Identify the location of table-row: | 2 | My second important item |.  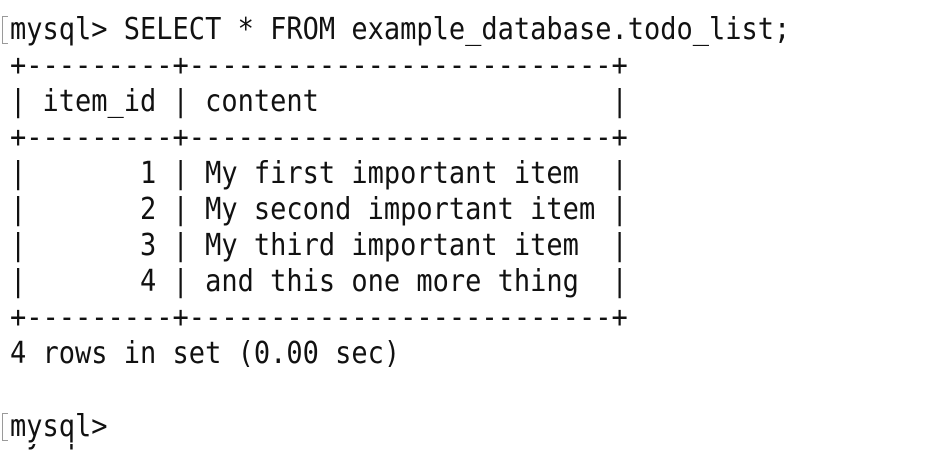
(319, 209).